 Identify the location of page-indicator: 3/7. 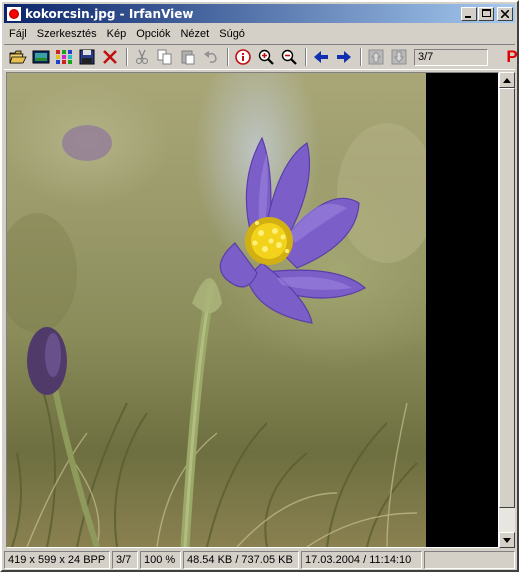
(451, 57).